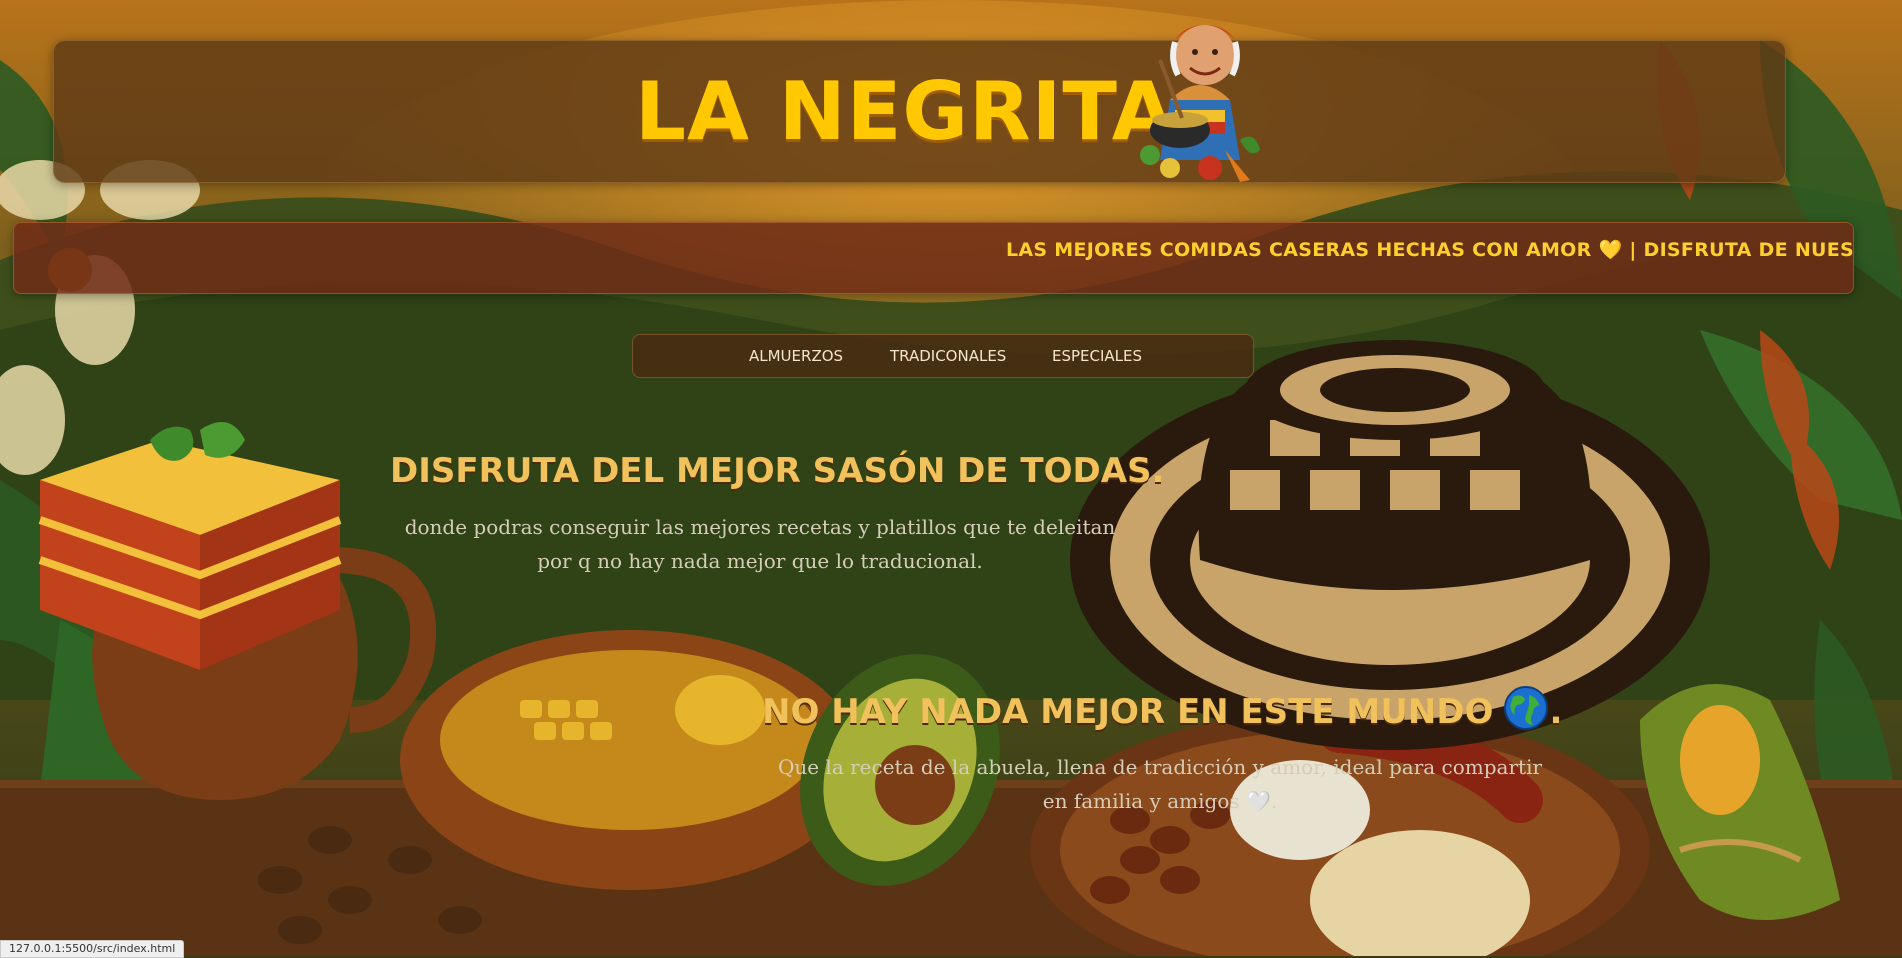  I want to click on nav-item-almuerzos: ALMUERZOS, so click(796, 356).